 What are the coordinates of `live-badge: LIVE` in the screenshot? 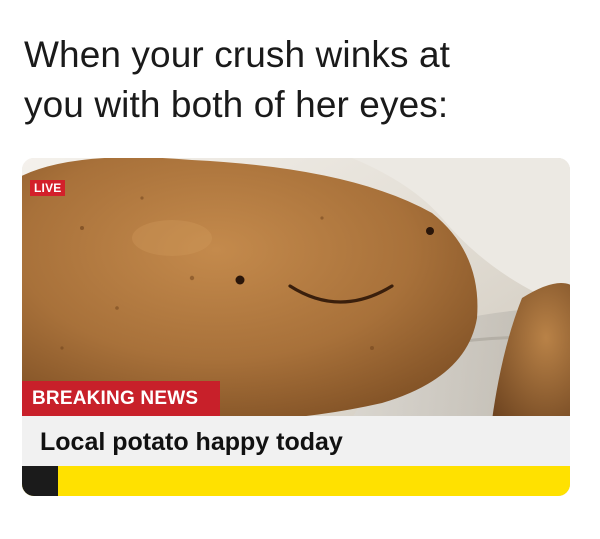 It's located at (48, 188).